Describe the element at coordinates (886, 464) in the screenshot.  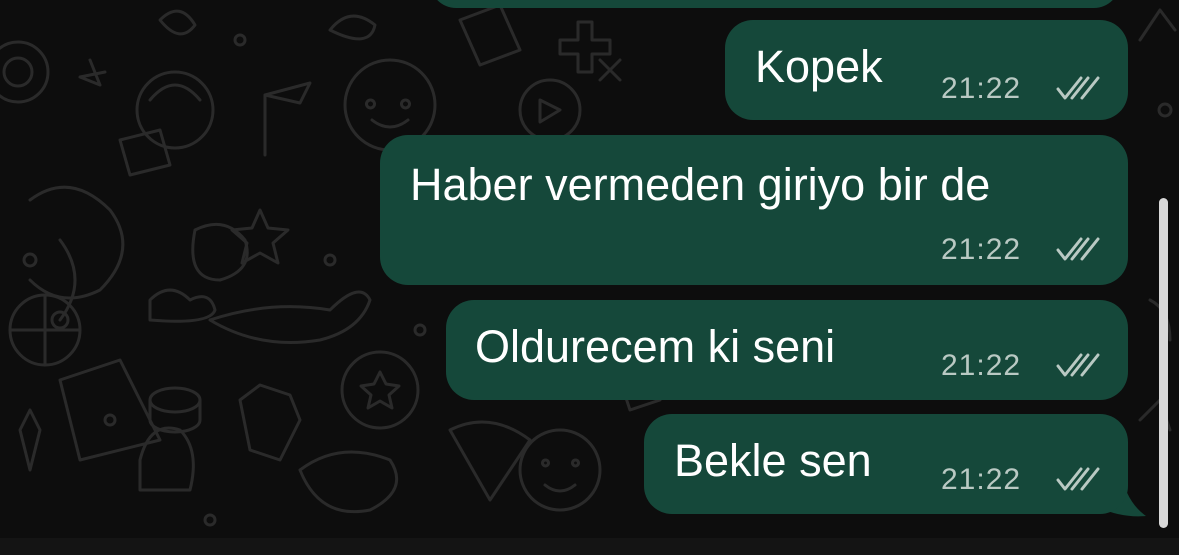
I see `message-bubble: Bekle sen 21:22` at that location.